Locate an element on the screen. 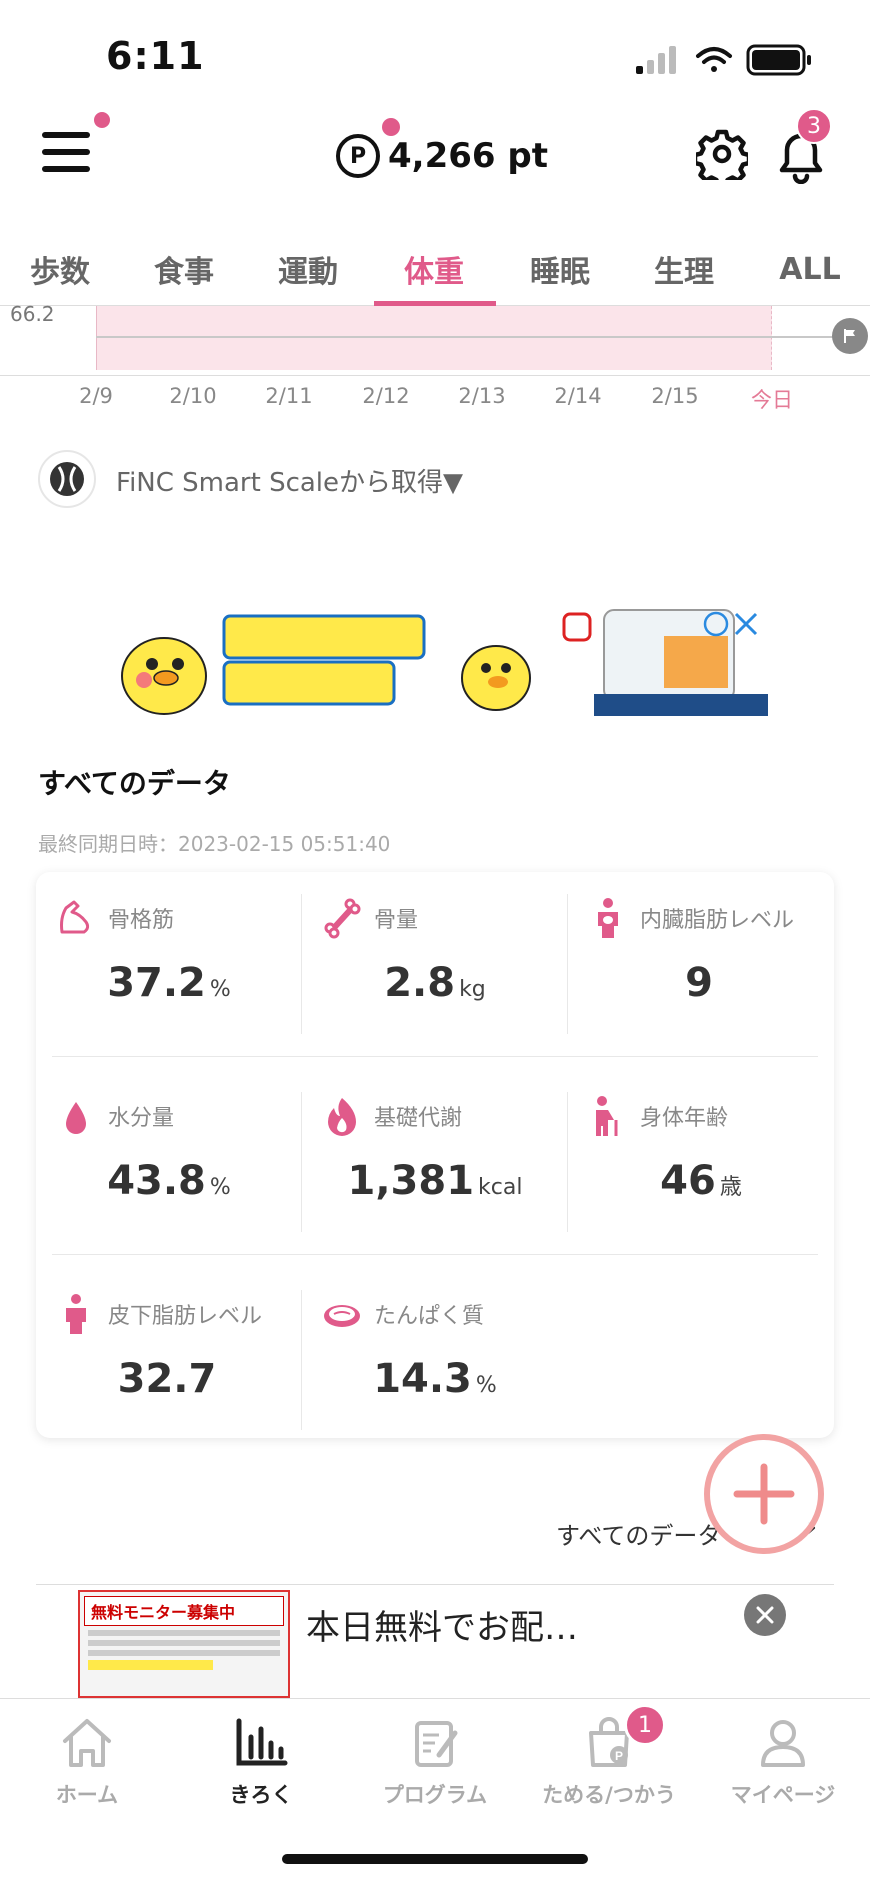 The width and height of the screenshot is (870, 1883). metric-value: 32.7 is located at coordinates (167, 1379).